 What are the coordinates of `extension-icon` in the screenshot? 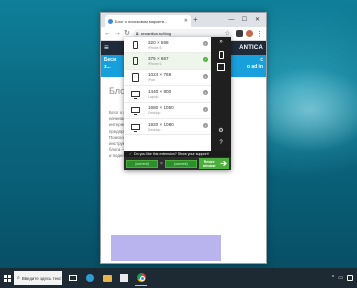 It's located at (239, 33).